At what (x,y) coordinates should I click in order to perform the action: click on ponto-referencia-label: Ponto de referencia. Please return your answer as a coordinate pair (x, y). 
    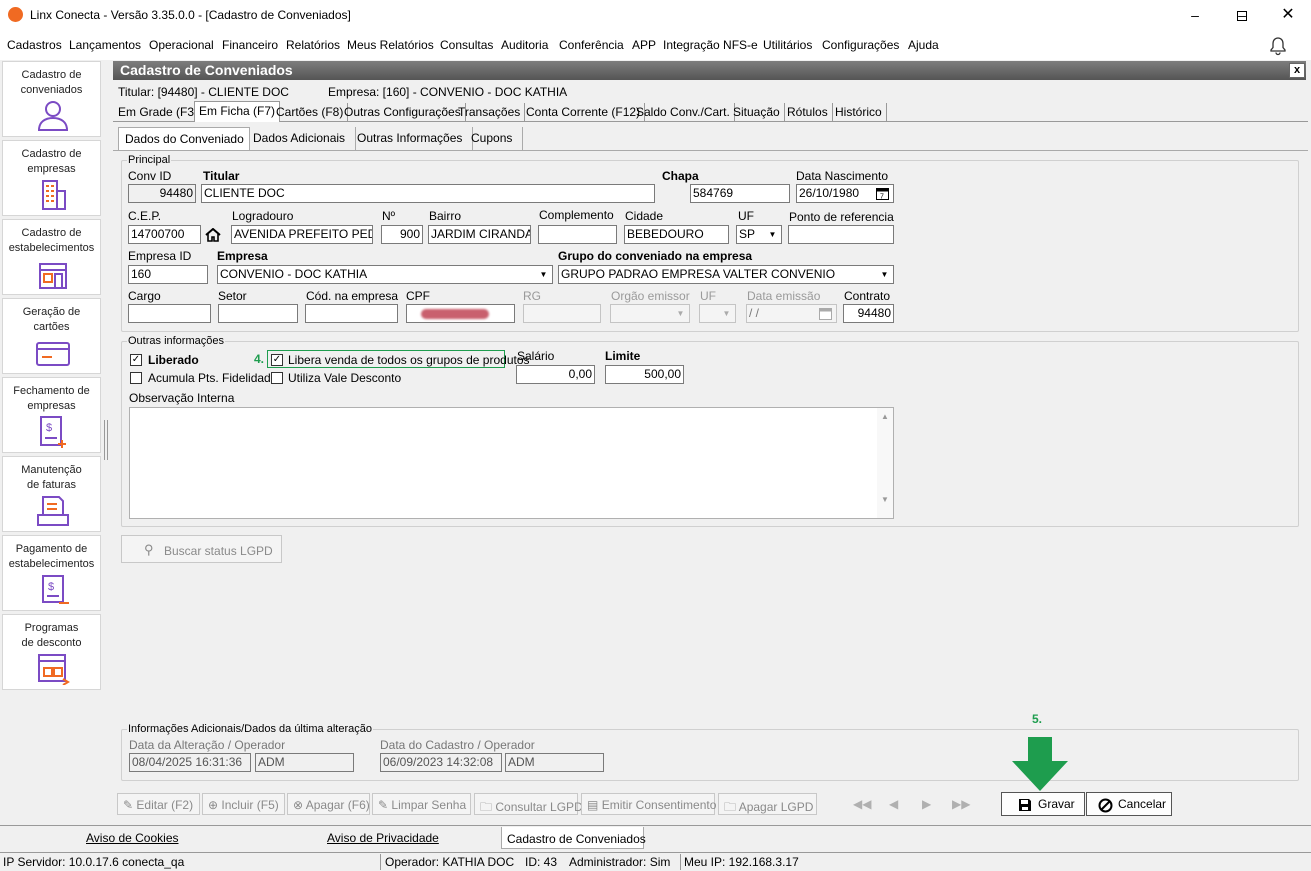
    Looking at the image, I should click on (841, 217).